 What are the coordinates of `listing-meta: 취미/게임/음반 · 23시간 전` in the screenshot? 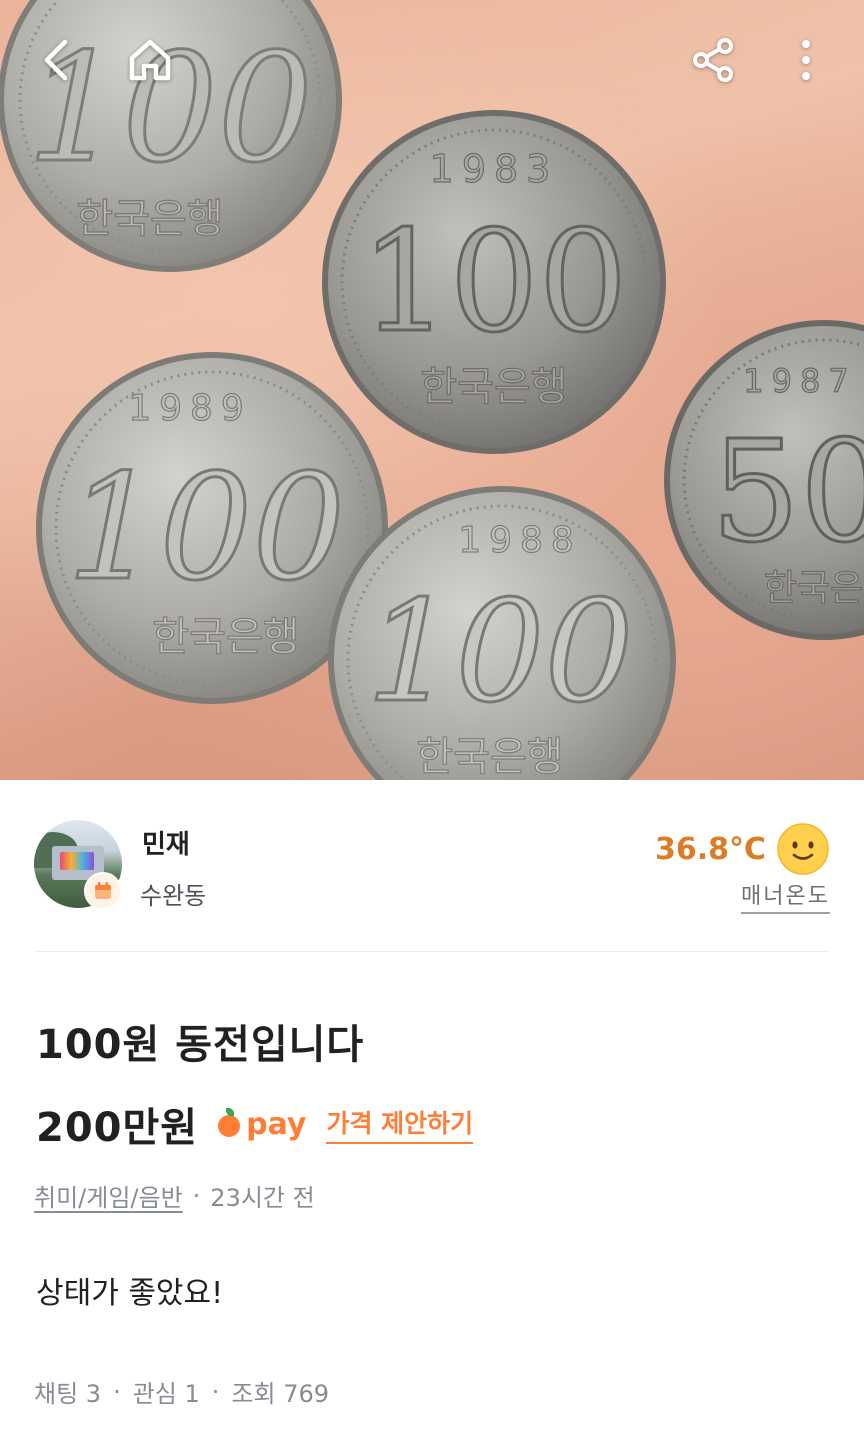 It's located at (174, 1195).